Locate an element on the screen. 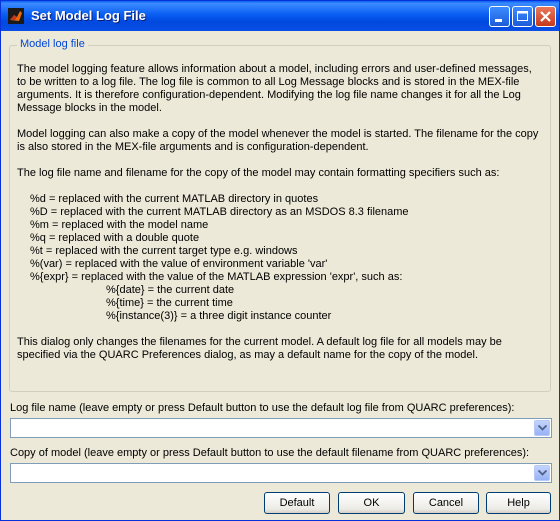  cancel-button: Cancel is located at coordinates (446, 503).